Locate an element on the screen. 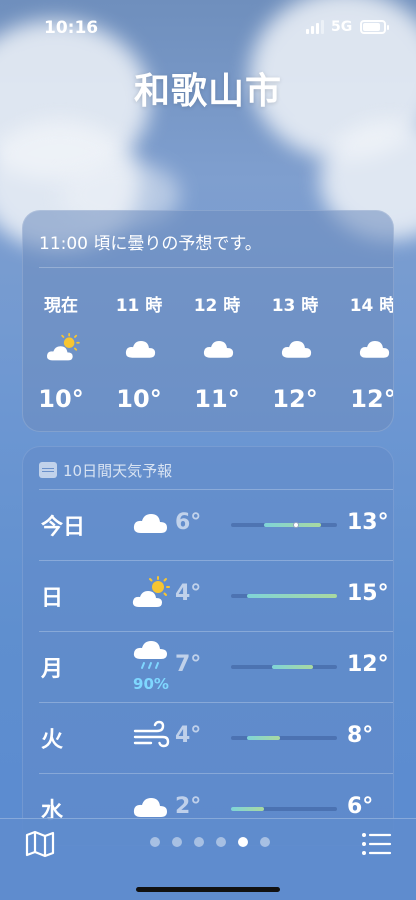  rain-cloud-icon is located at coordinates (151, 656).